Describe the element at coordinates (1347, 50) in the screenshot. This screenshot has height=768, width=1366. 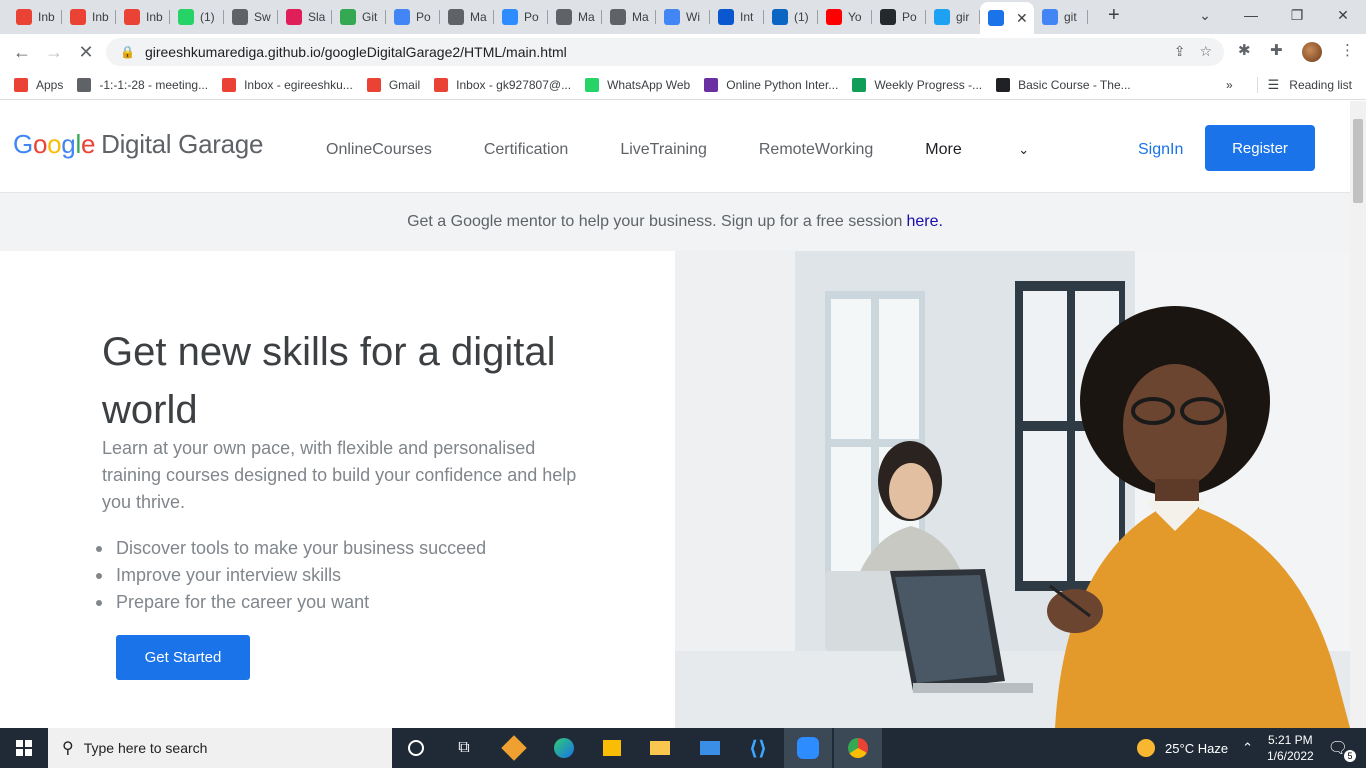
I see `browser-menu-icon: ⋮` at that location.